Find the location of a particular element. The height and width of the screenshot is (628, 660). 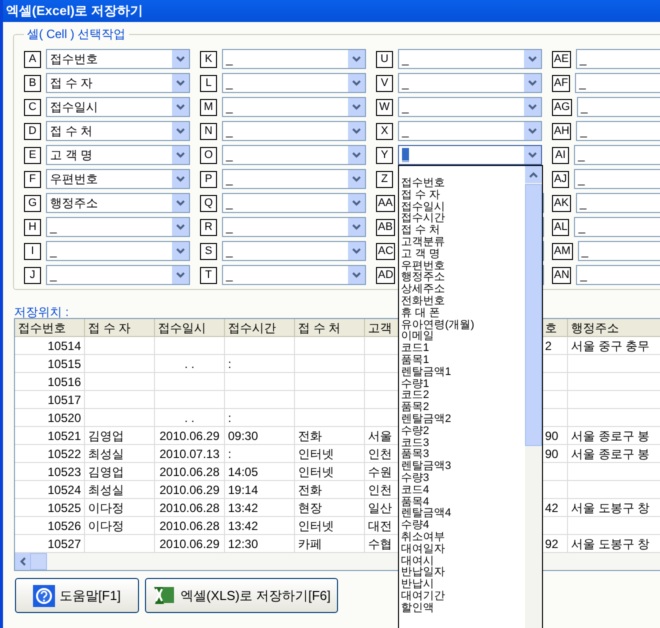

column-header: 접수시간 is located at coordinates (252, 328).